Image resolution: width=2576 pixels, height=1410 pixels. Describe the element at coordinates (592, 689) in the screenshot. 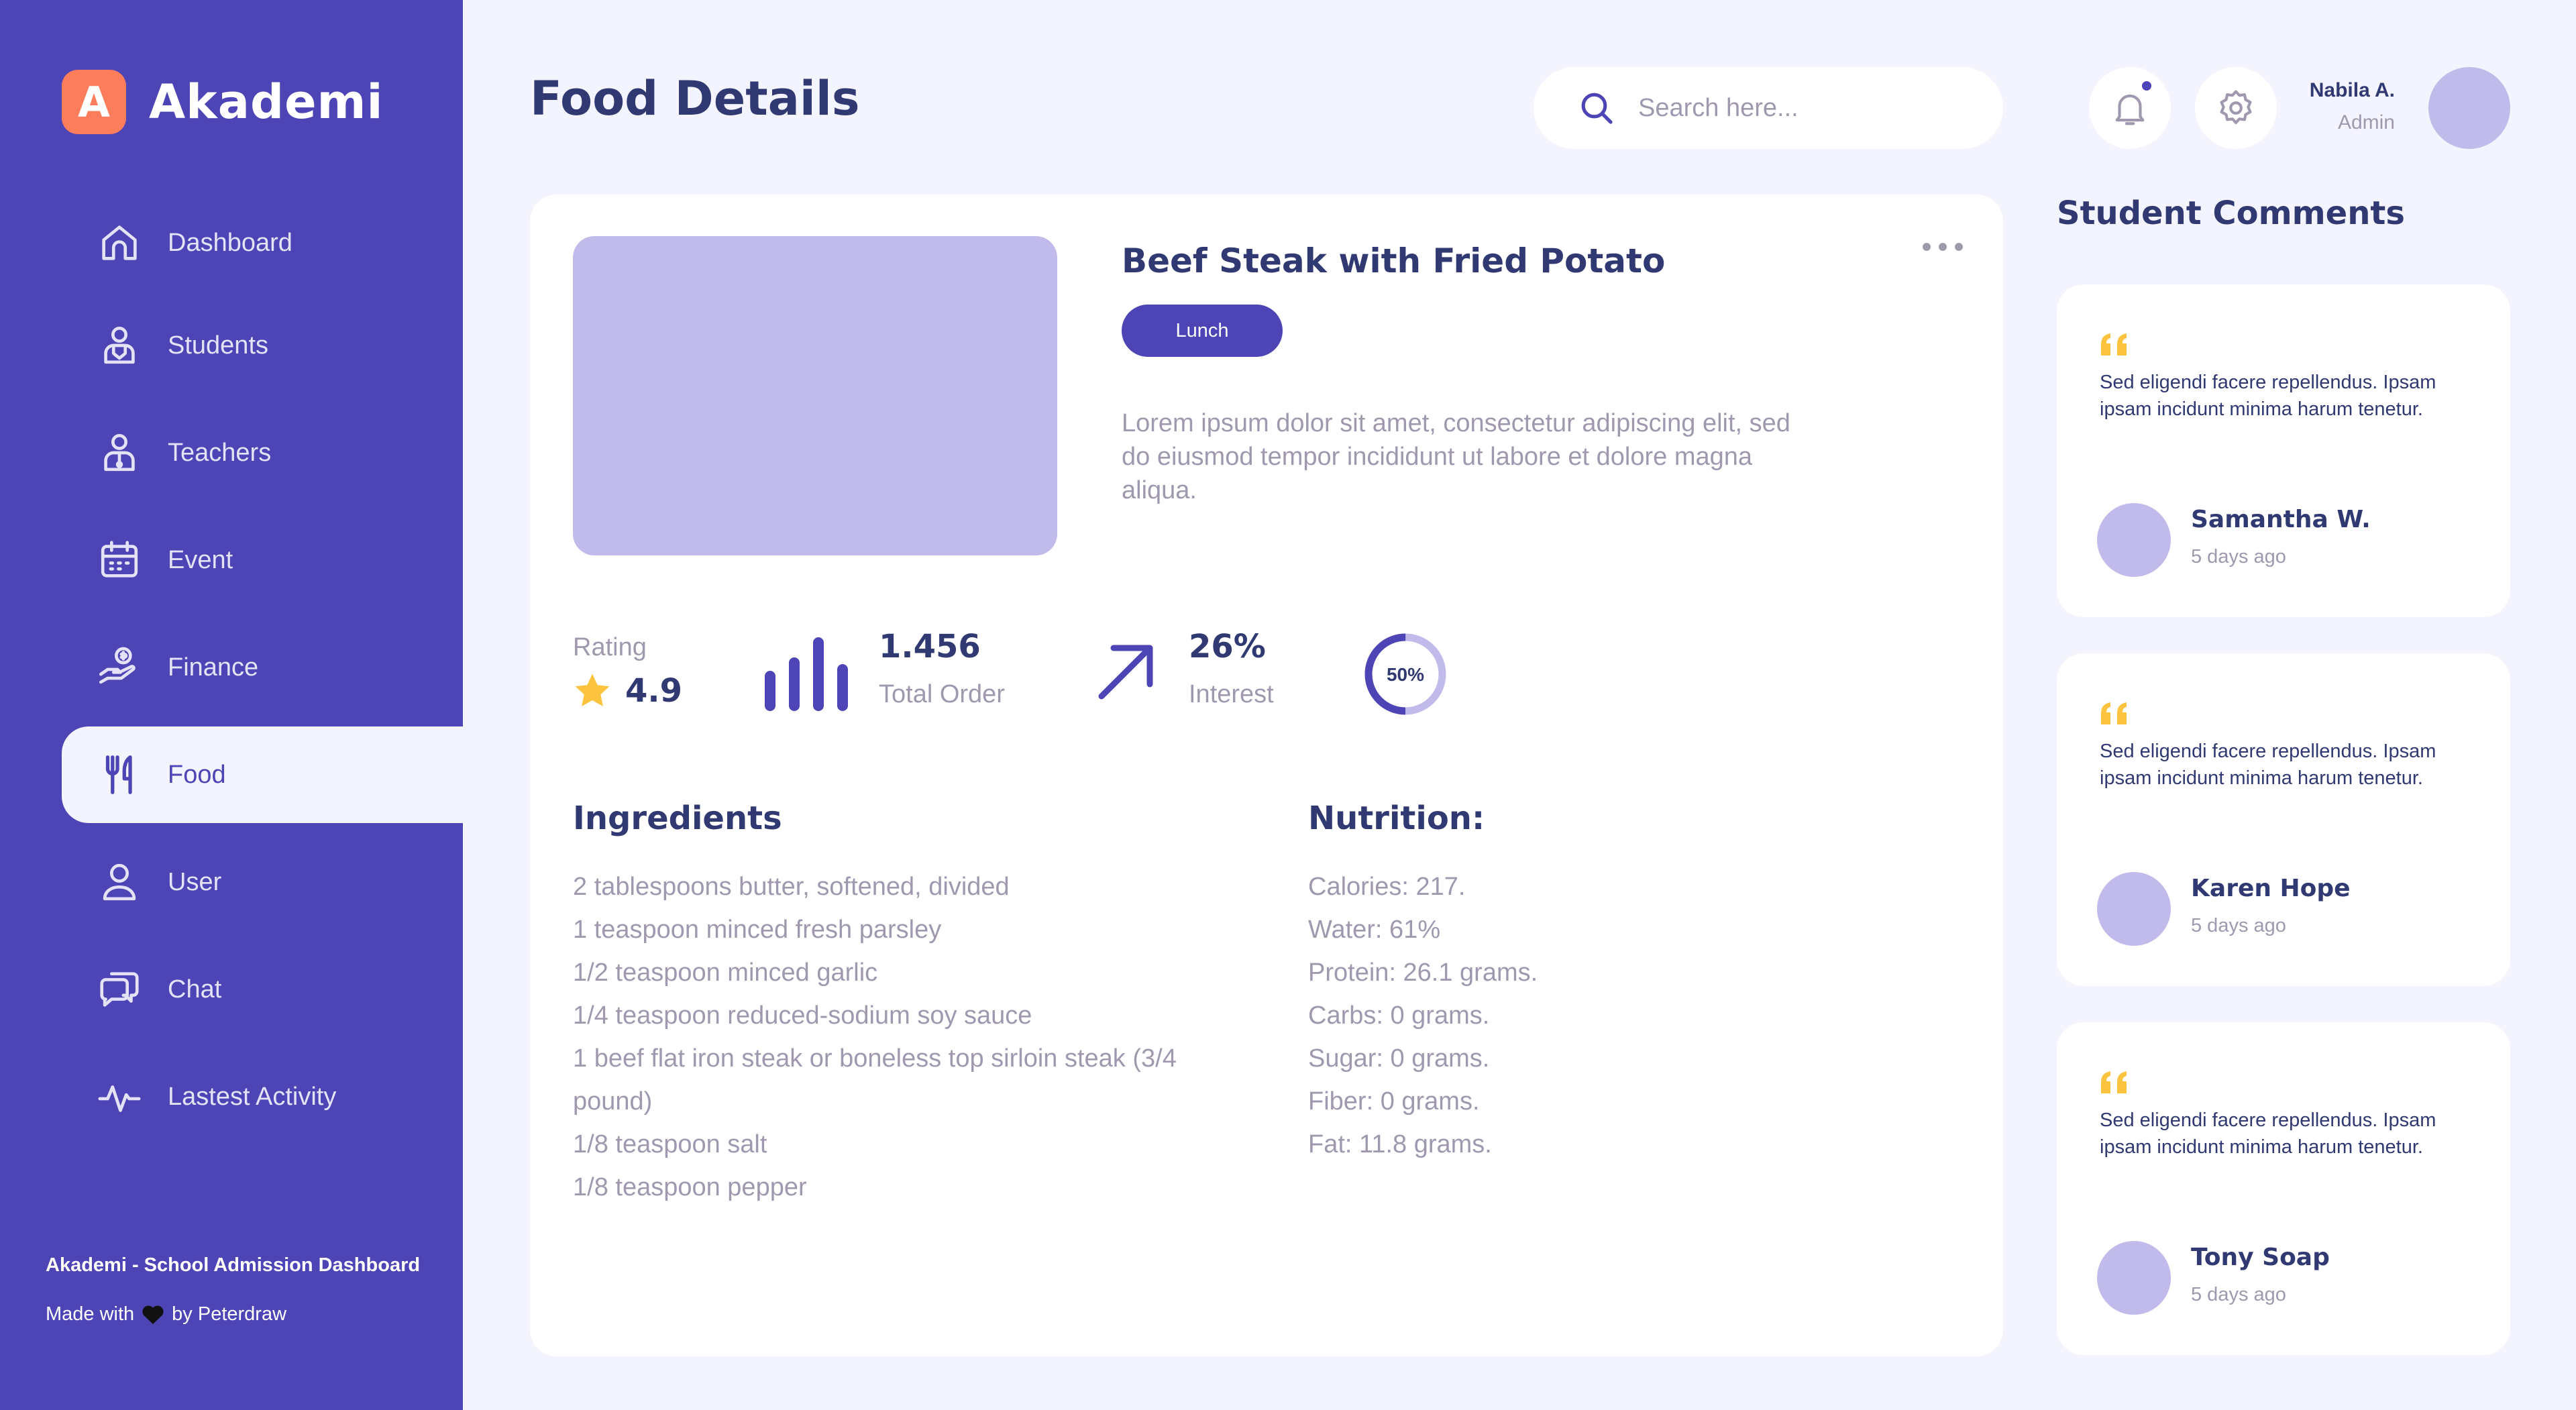

I see `star-icon` at that location.